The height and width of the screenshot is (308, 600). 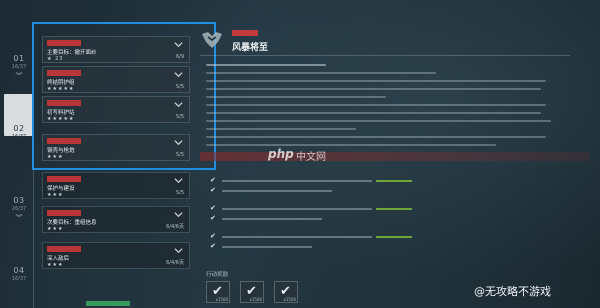 What do you see at coordinates (116, 219) in the screenshot?
I see `mission-card: 次要目标：重组信息 ★★★ 6/4/6页` at bounding box center [116, 219].